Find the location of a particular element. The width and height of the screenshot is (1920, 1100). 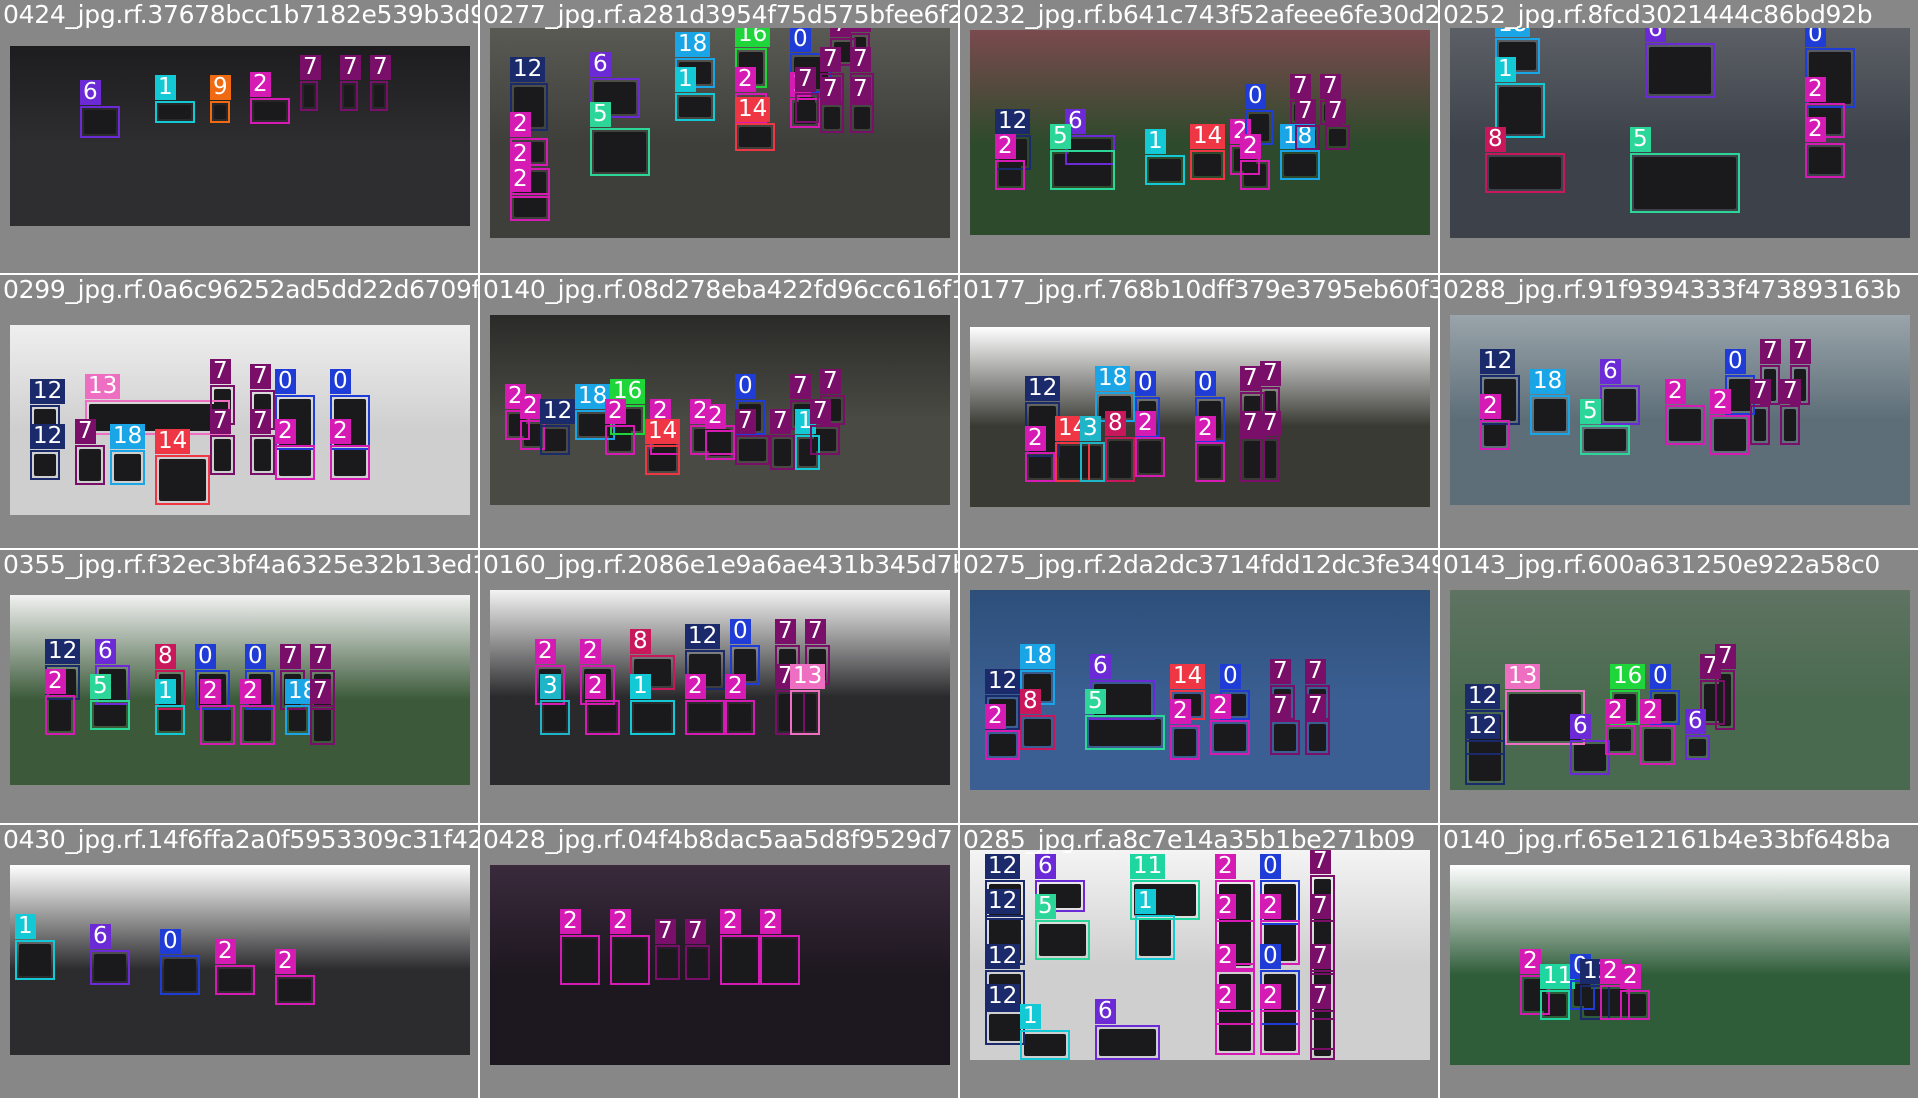

tile-photo: 12 13 16 0 7 12 6 2 2 6 7 is located at coordinates (1680, 690).